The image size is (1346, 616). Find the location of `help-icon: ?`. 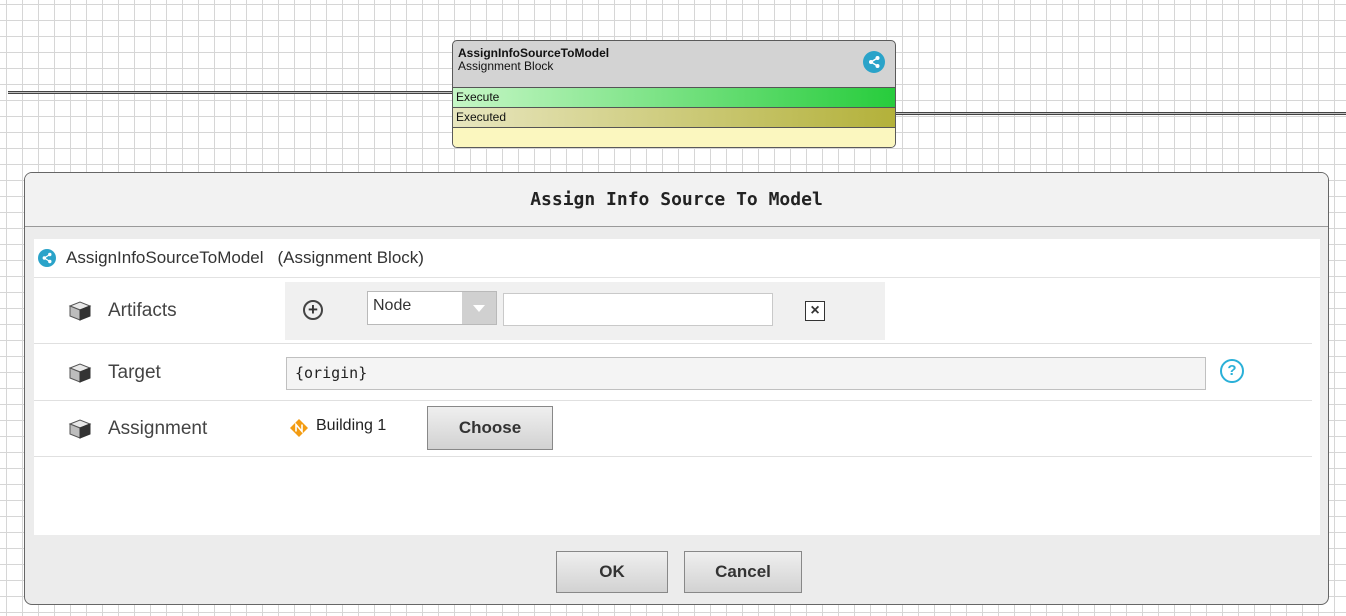

help-icon: ? is located at coordinates (1232, 371).